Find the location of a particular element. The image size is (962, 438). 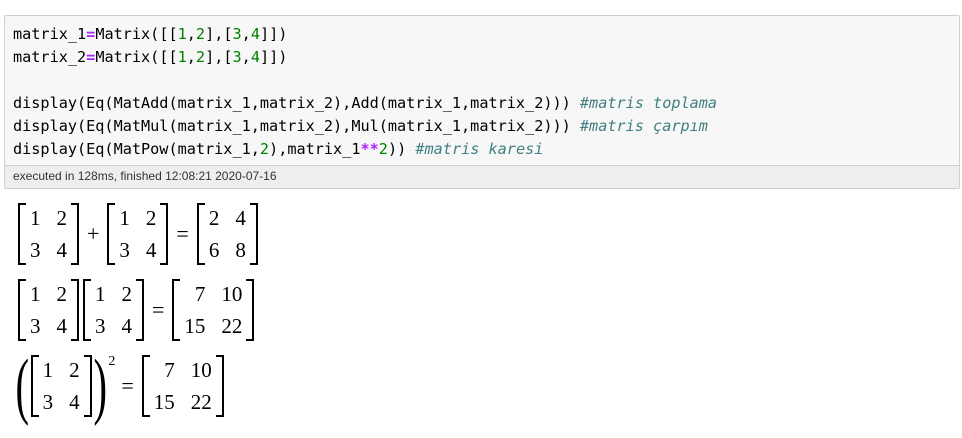

exponent: 2 is located at coordinates (112, 361).